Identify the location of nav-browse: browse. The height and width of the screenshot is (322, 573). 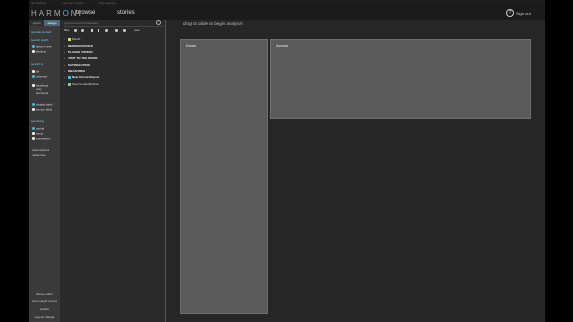
(85, 13).